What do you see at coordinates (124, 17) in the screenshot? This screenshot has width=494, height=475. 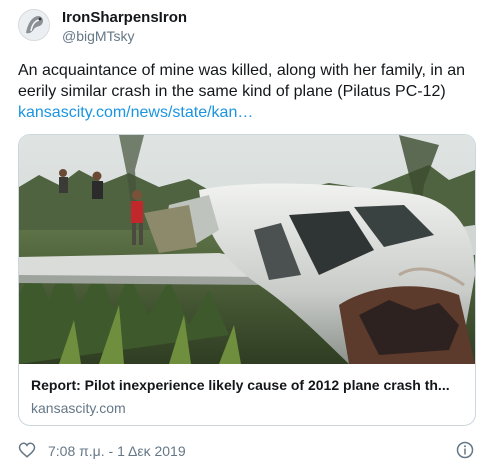 I see `author-display-name: IronSharpensIron` at bounding box center [124, 17].